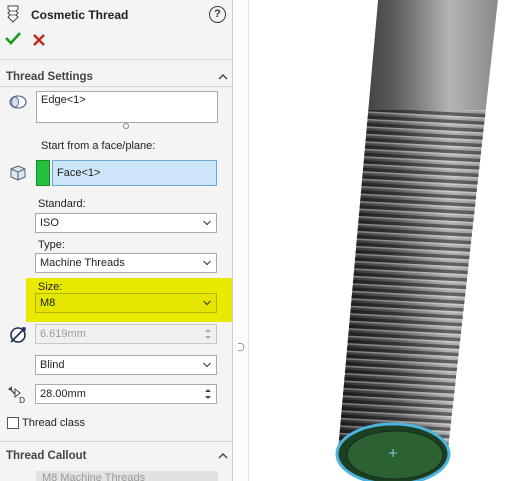 This screenshot has height=481, width=514. What do you see at coordinates (49, 77) in the screenshot?
I see `thread-settings-heading: Thread Settings` at bounding box center [49, 77].